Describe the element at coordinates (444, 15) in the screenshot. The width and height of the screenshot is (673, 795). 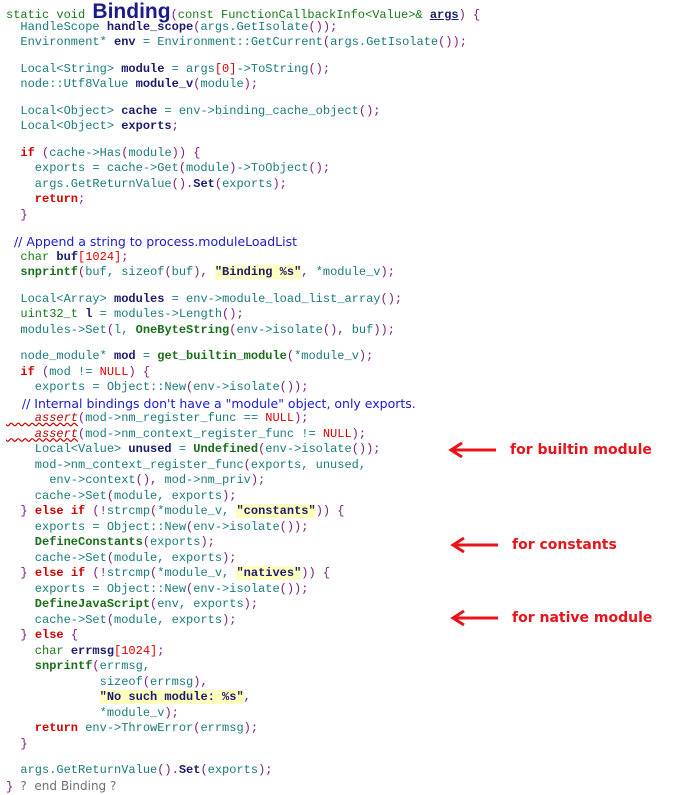
I see `code-token: args` at that location.